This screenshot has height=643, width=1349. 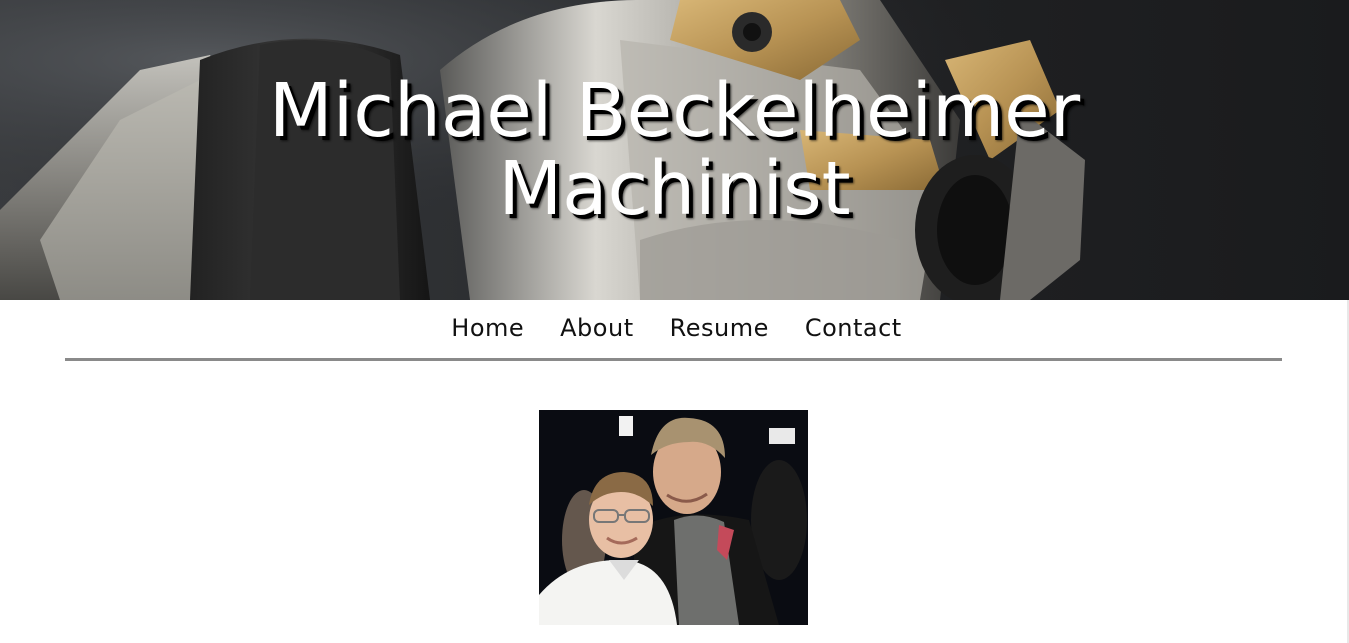 I want to click on nav-item-resume: Resume, so click(x=719, y=328).